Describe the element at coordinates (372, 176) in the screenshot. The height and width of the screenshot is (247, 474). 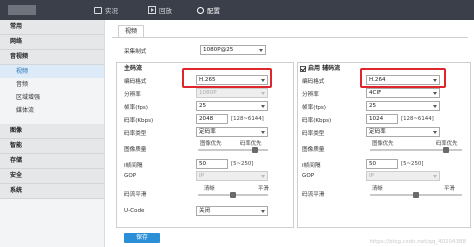
I see `sub-gop-value: IP` at that location.